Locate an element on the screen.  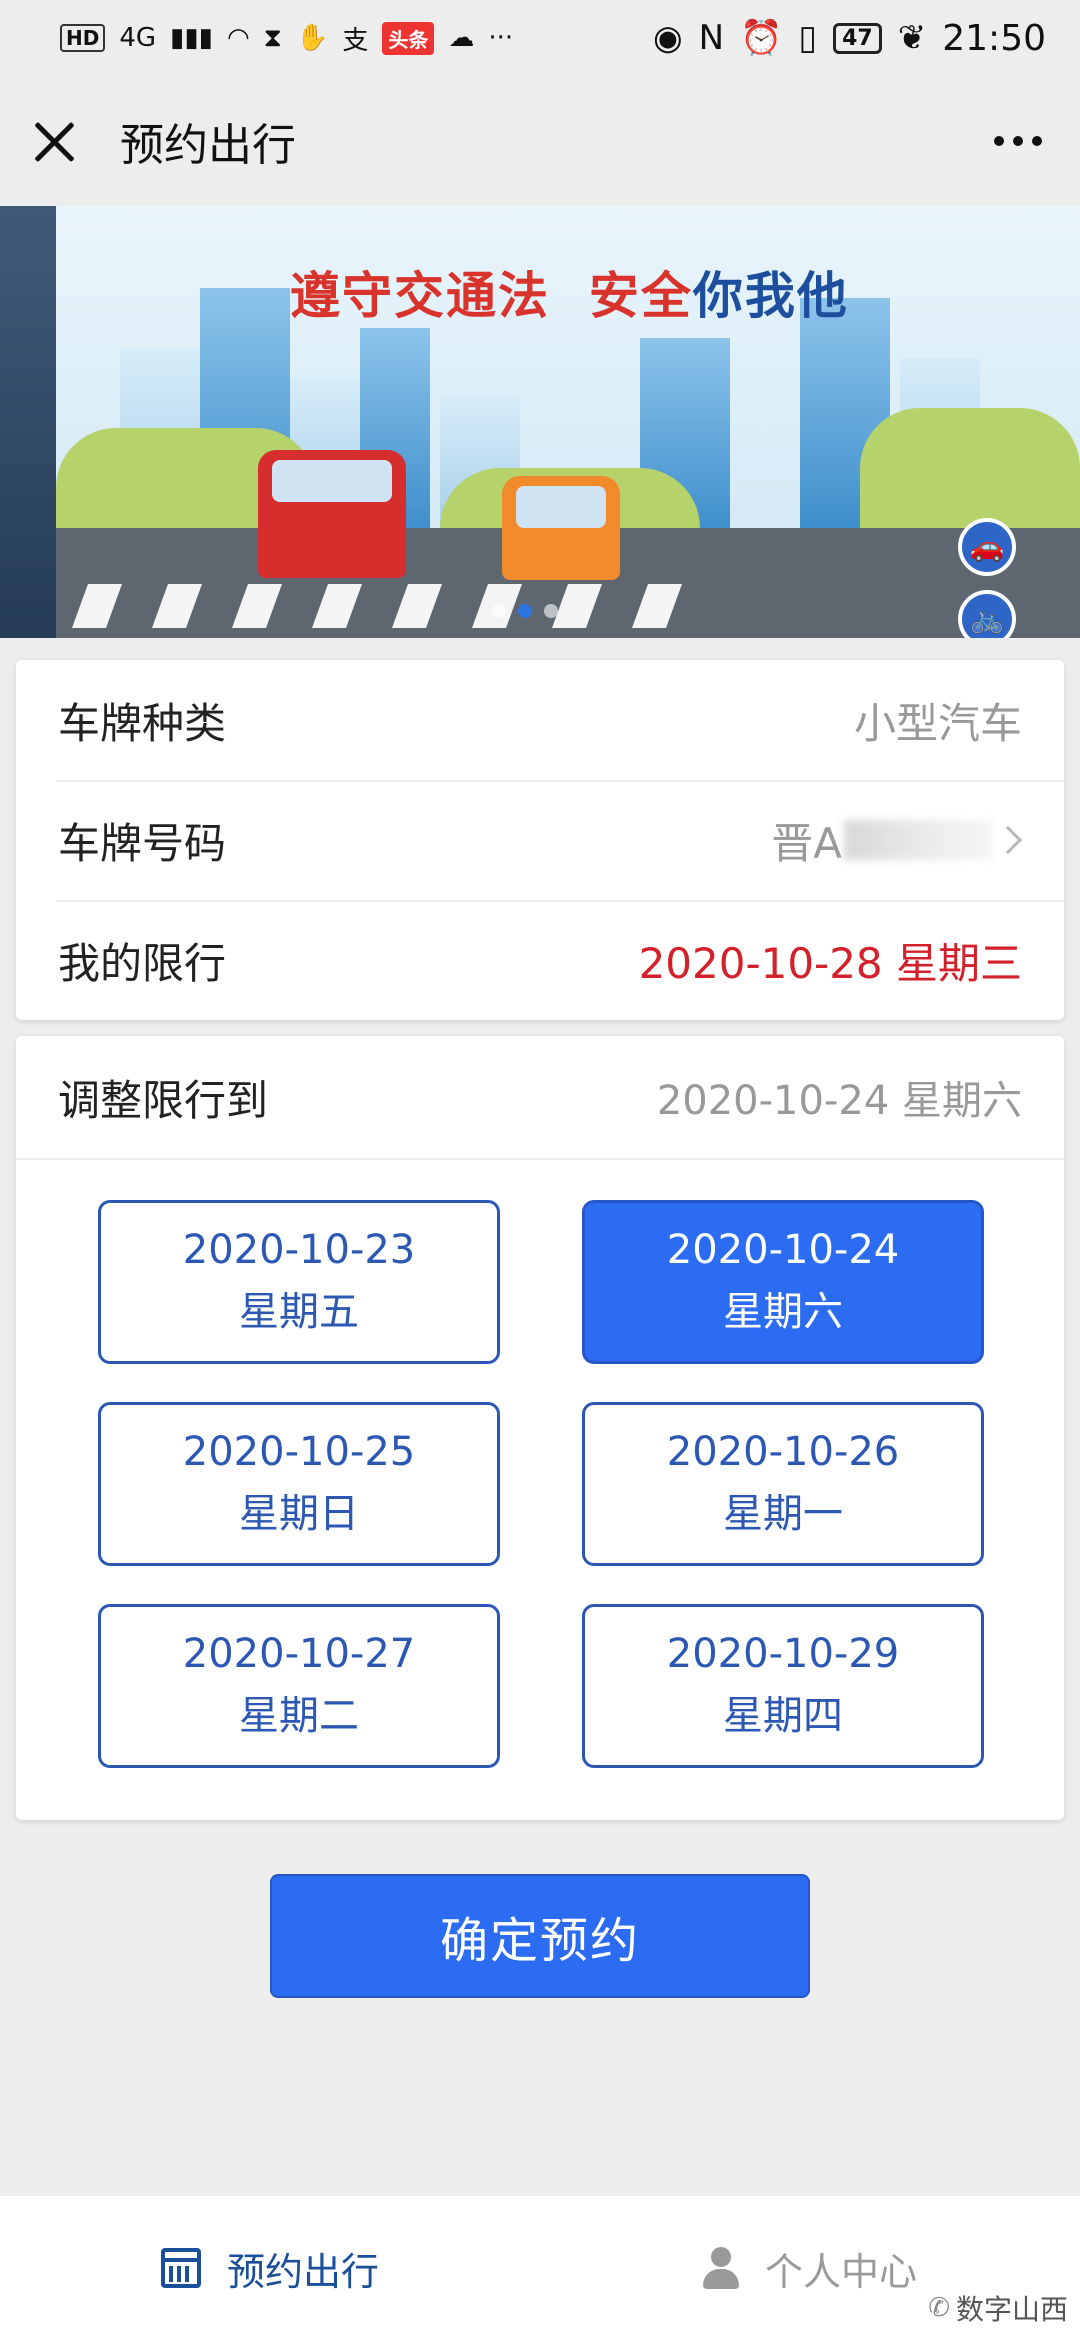
battery-icon: 47 is located at coordinates (857, 38).